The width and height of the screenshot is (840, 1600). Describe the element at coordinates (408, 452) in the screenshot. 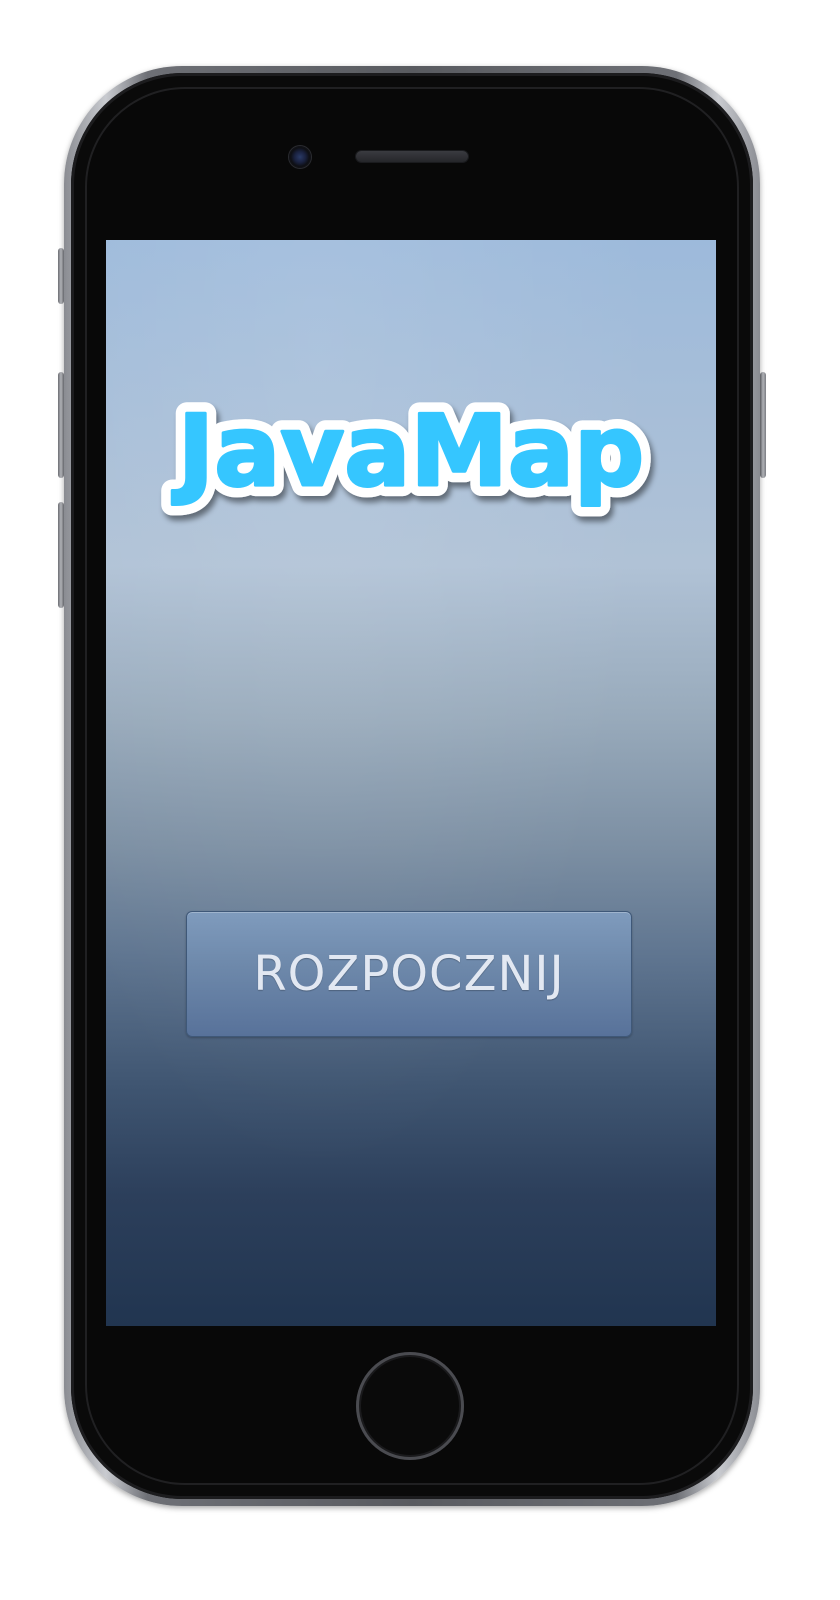

I see `logo-text: JavaMap` at that location.